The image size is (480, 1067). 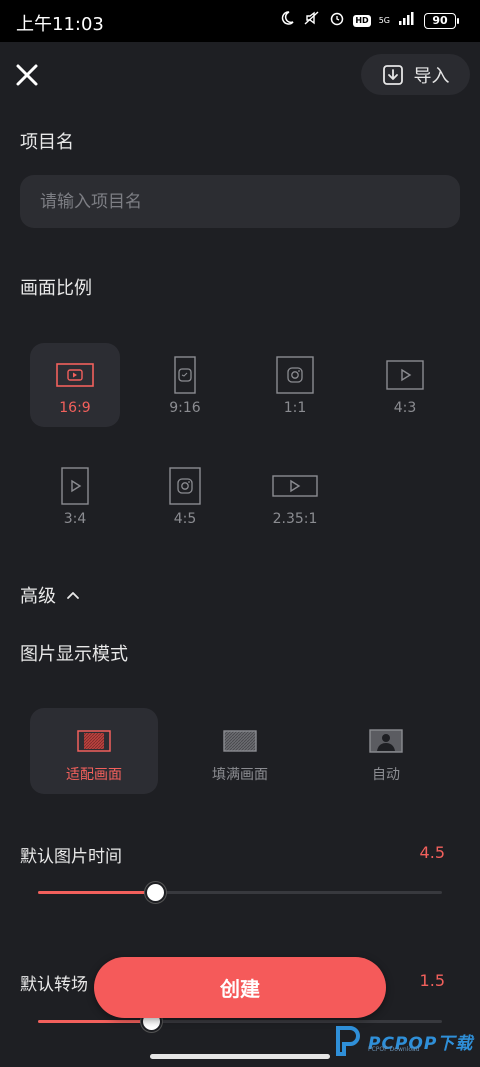 I want to click on advanced-toggle: 高级, so click(x=50, y=595).